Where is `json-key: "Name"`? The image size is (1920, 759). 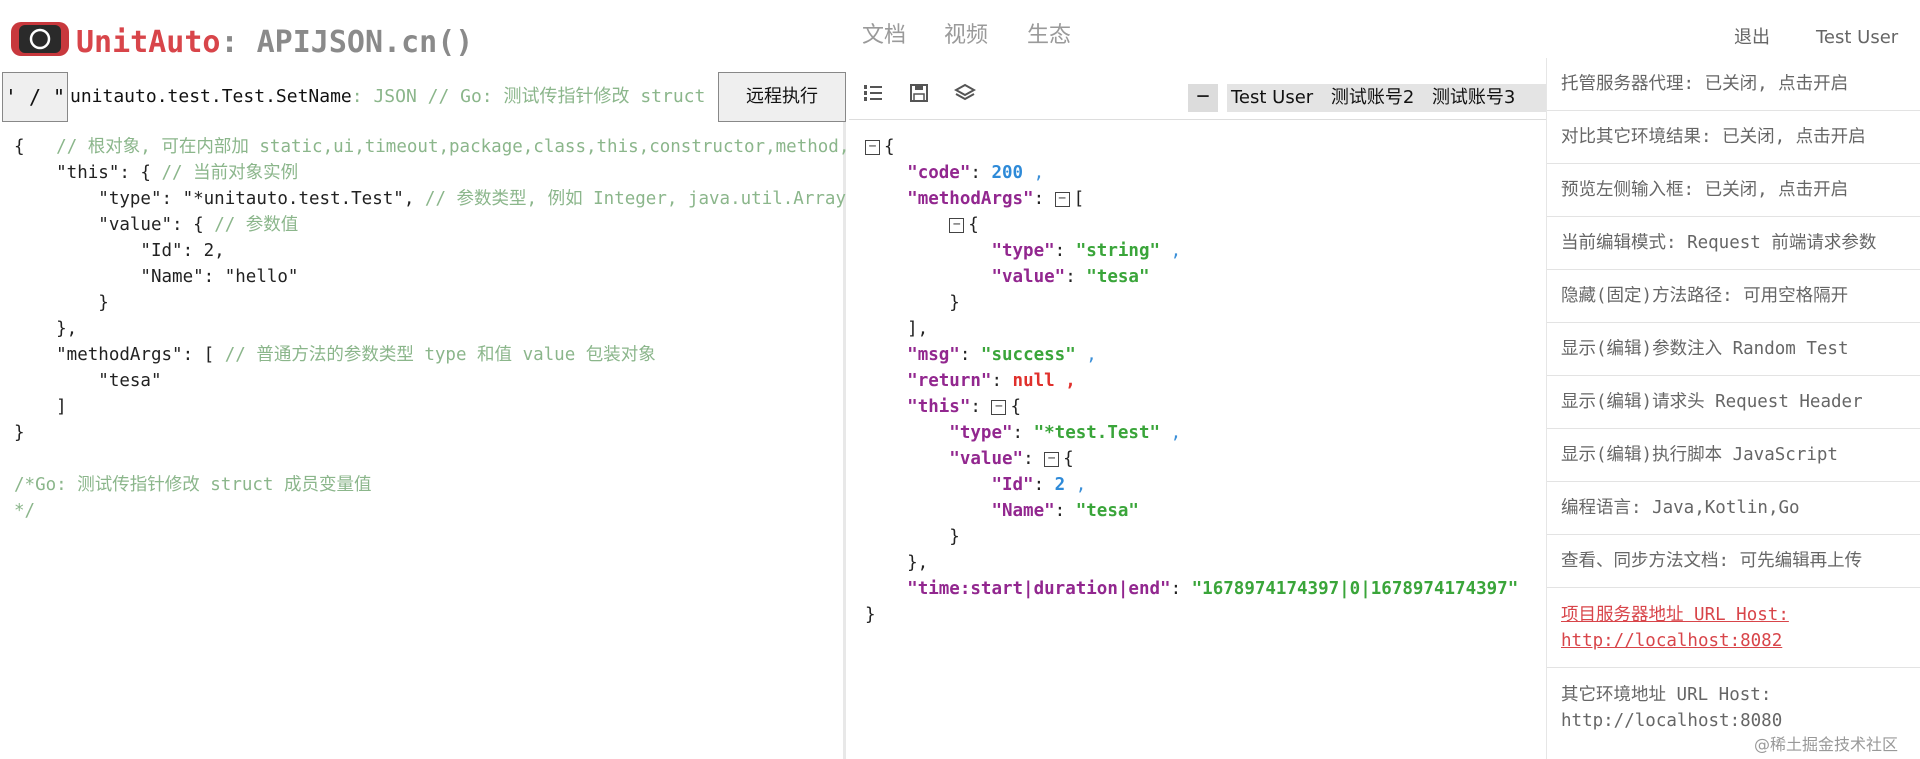 json-key: "Name" is located at coordinates (1023, 511).